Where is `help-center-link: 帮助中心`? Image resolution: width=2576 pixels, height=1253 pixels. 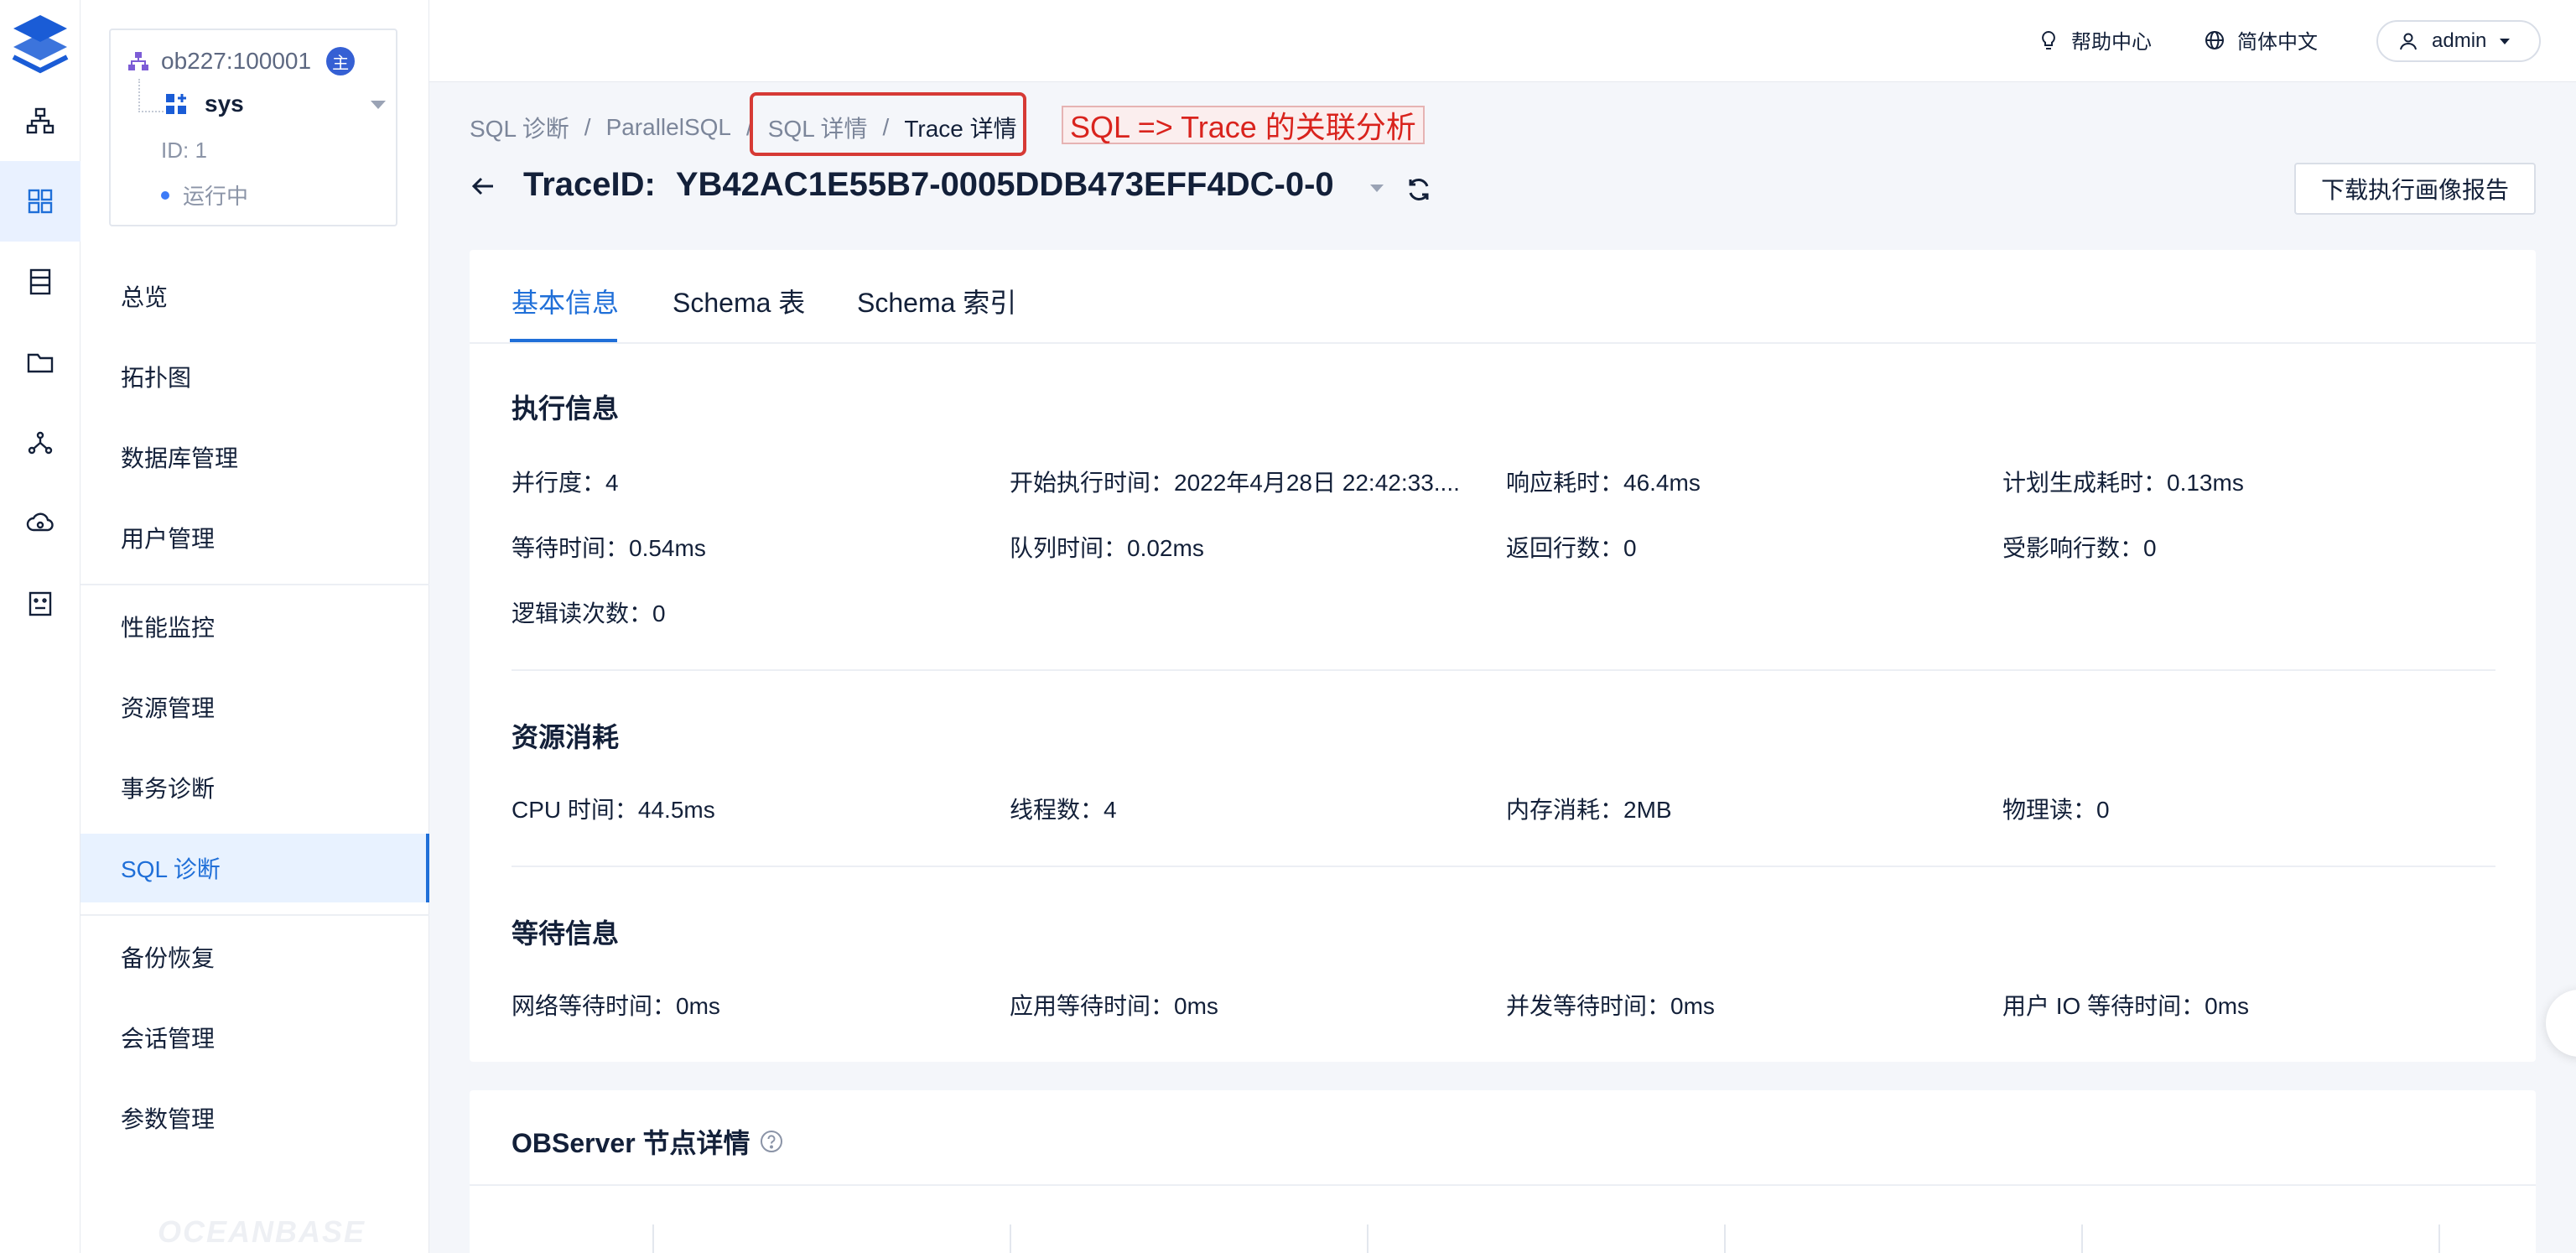
help-center-link: 帮助中心 is located at coordinates (2095, 40).